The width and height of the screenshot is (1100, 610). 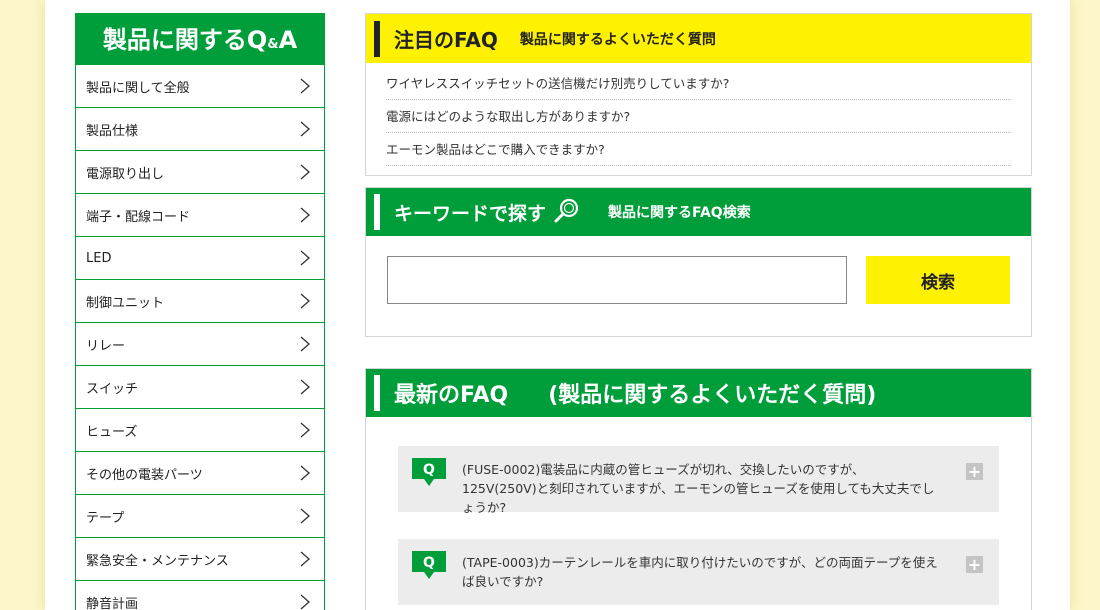 What do you see at coordinates (698, 149) in the screenshot?
I see `featured-faq-link: エーモン製品はどこで購入できますか?` at bounding box center [698, 149].